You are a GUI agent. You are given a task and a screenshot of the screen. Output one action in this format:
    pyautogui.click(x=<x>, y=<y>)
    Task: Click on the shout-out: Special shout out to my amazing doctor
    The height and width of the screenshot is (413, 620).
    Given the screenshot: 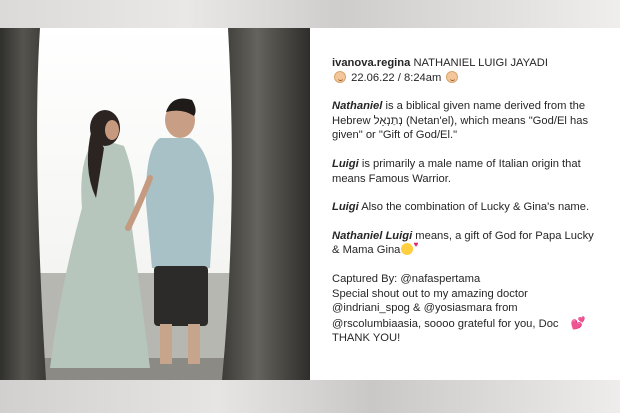 What is the action you would take?
    pyautogui.click(x=430, y=293)
    